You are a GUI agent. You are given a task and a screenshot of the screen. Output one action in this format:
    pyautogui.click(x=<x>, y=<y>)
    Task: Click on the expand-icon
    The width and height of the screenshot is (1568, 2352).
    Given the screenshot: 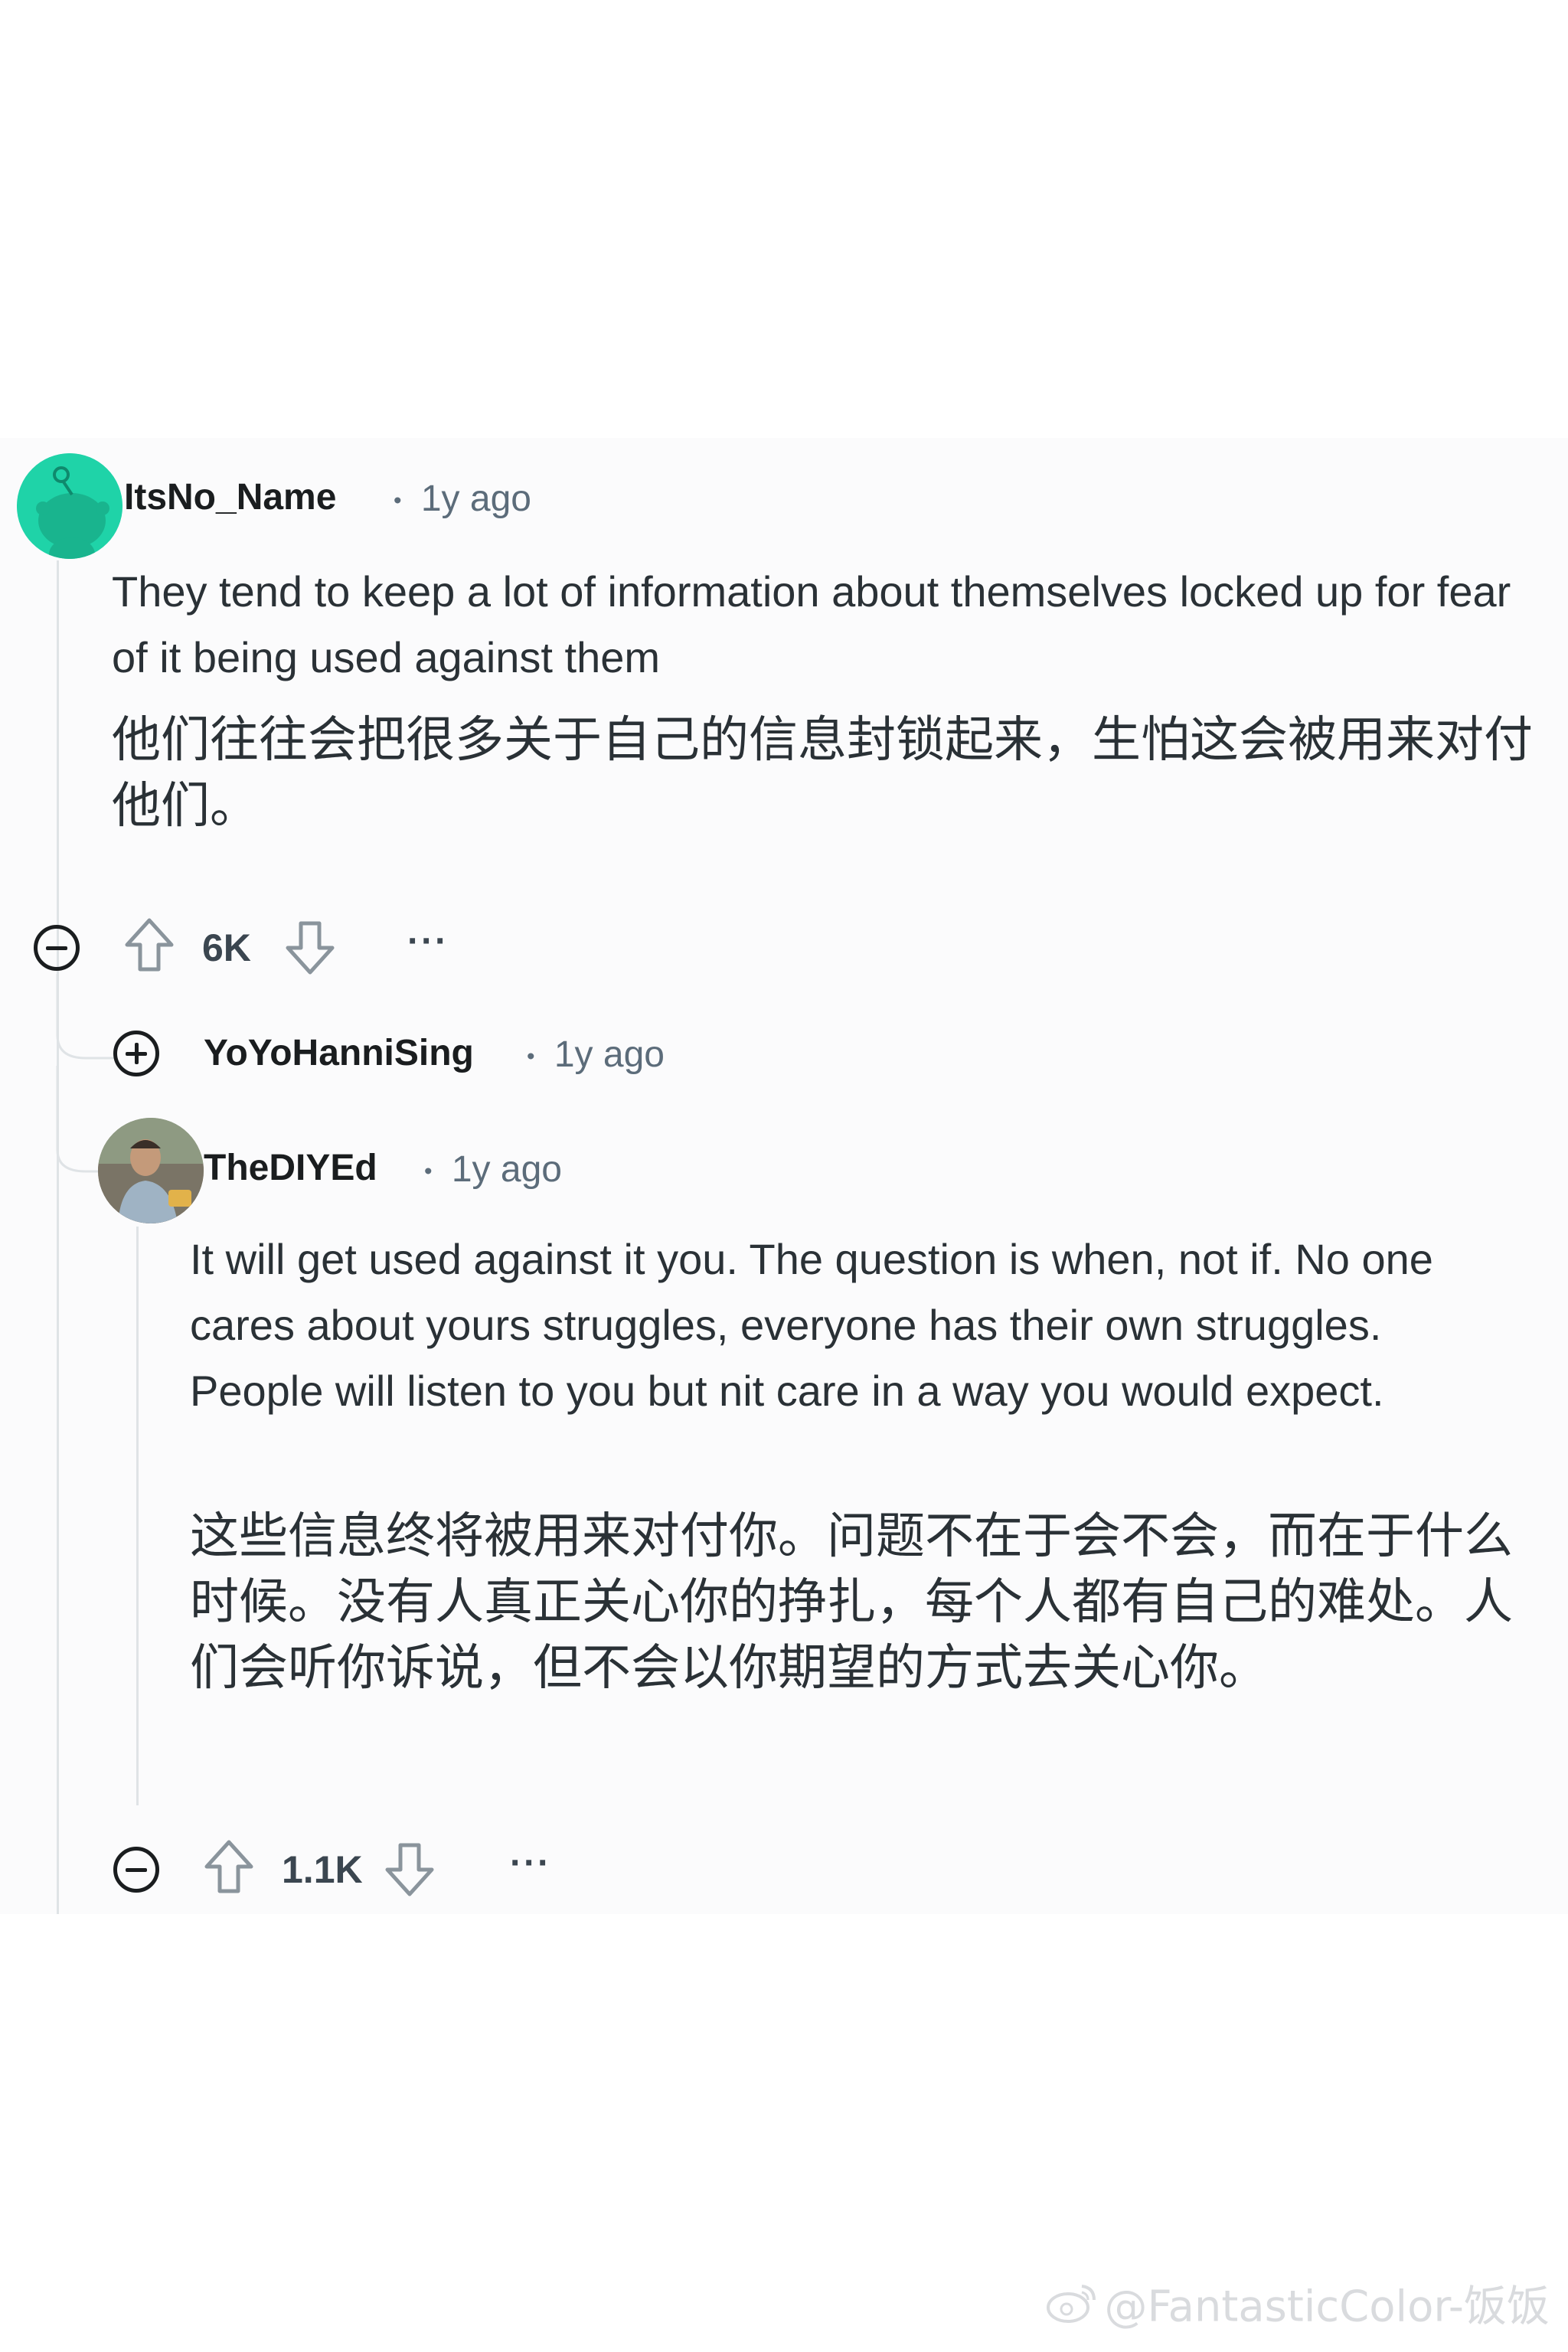 What is the action you would take?
    pyautogui.click(x=136, y=1053)
    